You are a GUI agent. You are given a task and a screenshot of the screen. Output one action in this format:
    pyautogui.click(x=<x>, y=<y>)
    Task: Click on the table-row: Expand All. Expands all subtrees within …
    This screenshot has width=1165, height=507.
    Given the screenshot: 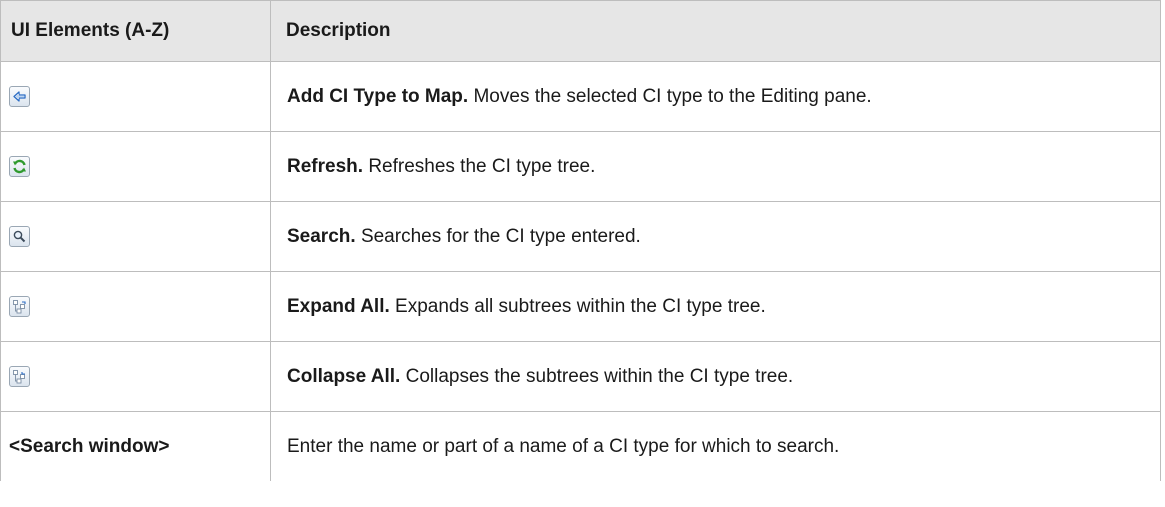 What is the action you would take?
    pyautogui.click(x=580, y=306)
    